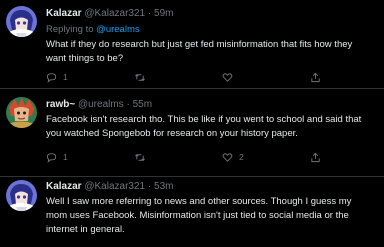  I want to click on like-button: 2, so click(233, 157).